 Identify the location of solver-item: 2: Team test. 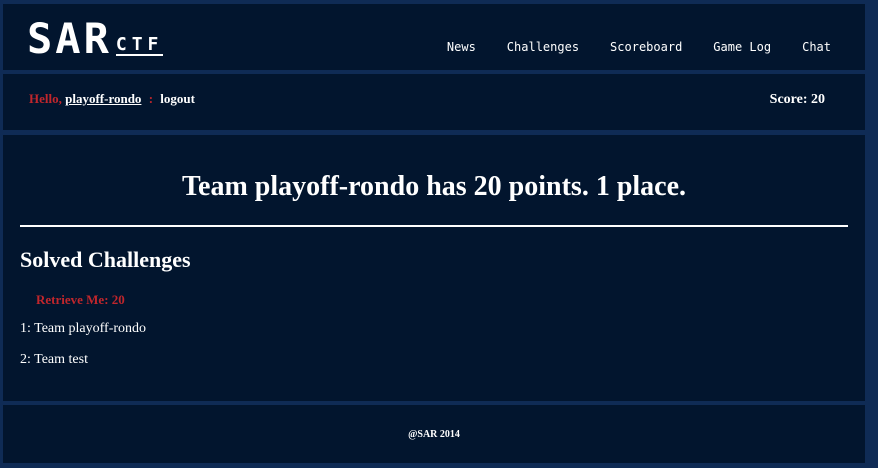
(54, 359).